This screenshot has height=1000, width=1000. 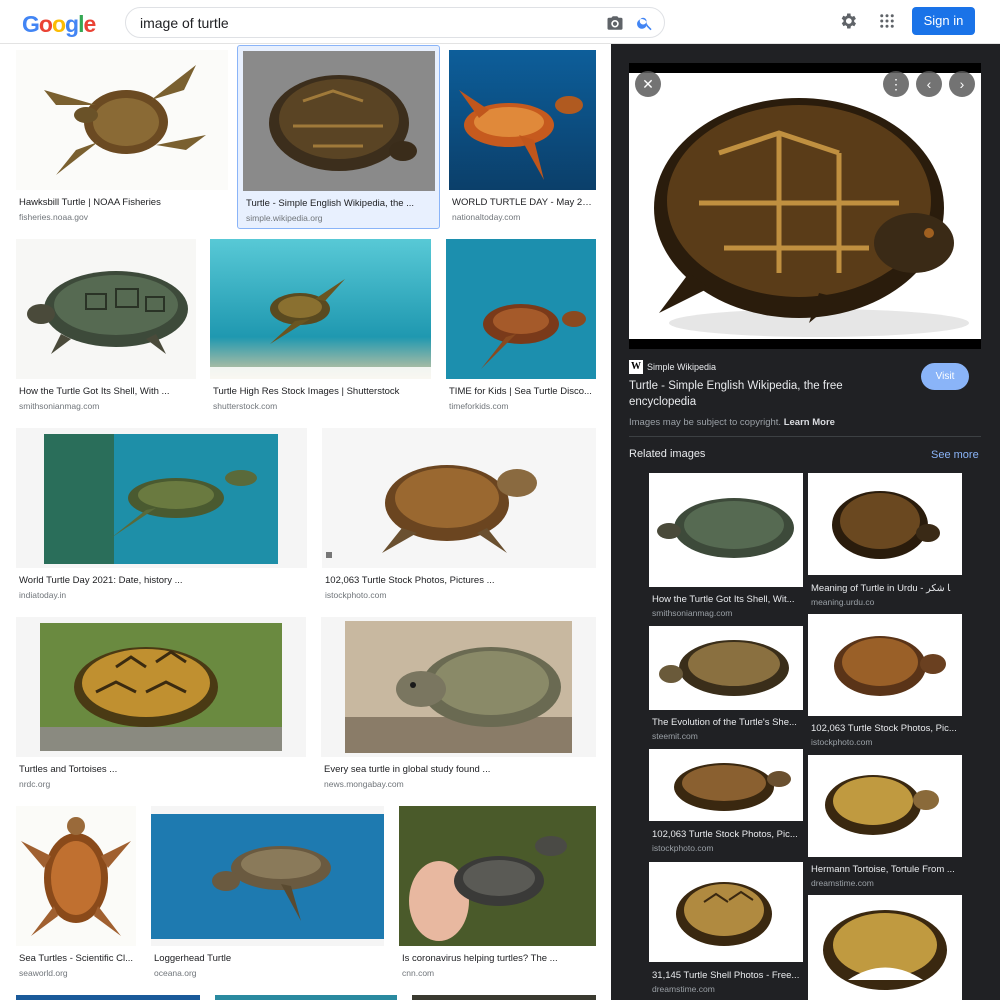 What do you see at coordinates (887, 21) in the screenshot?
I see `apps-icon` at bounding box center [887, 21].